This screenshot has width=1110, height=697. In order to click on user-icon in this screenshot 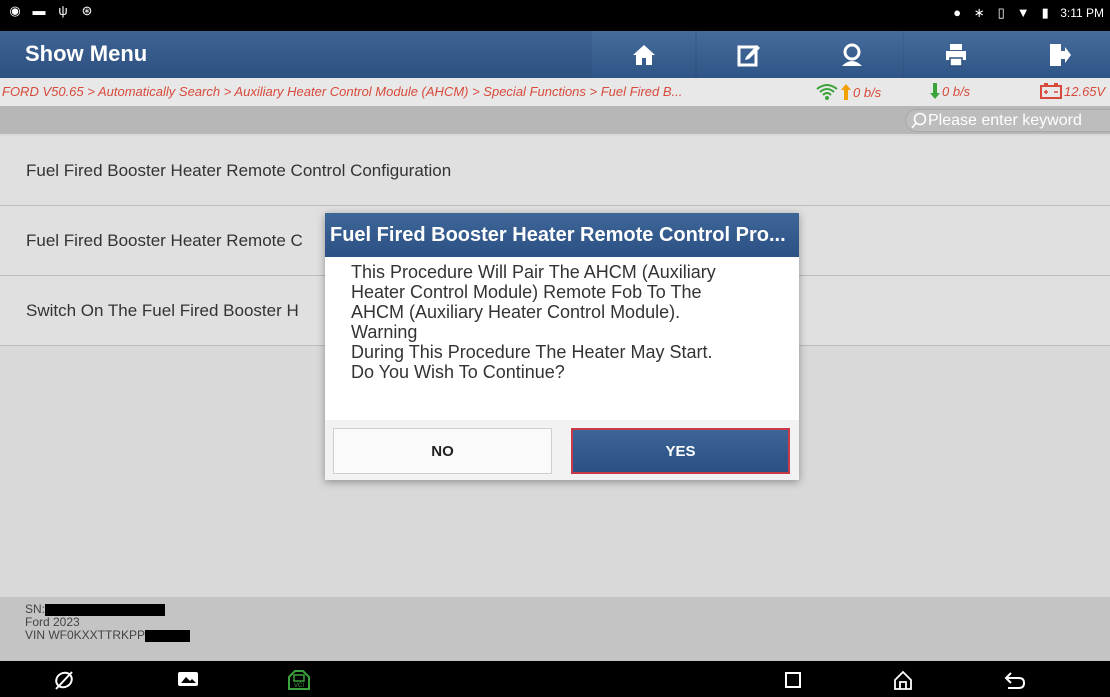, I will do `click(851, 54)`.